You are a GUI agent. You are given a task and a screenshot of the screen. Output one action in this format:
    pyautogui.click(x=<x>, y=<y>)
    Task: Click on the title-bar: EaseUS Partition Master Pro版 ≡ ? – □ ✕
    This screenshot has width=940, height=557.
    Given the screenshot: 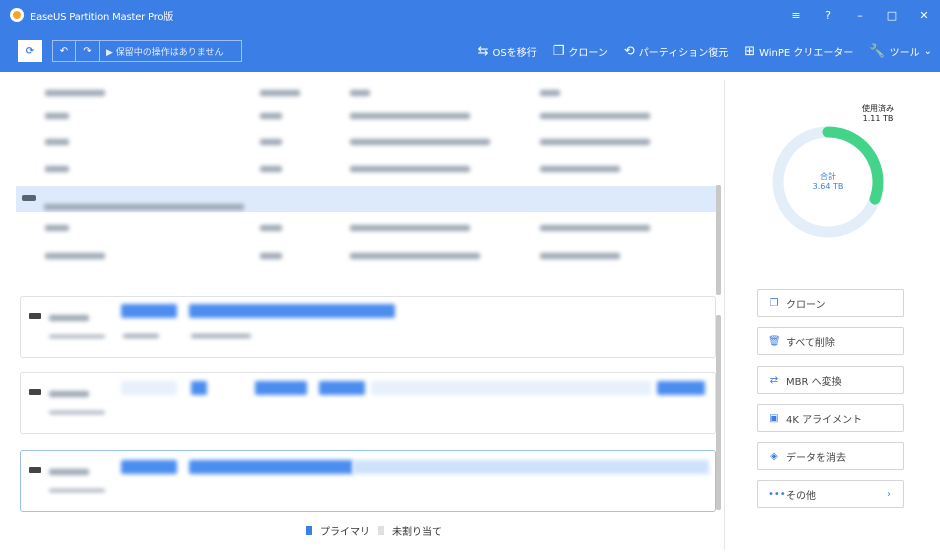 What is the action you would take?
    pyautogui.click(x=470, y=15)
    